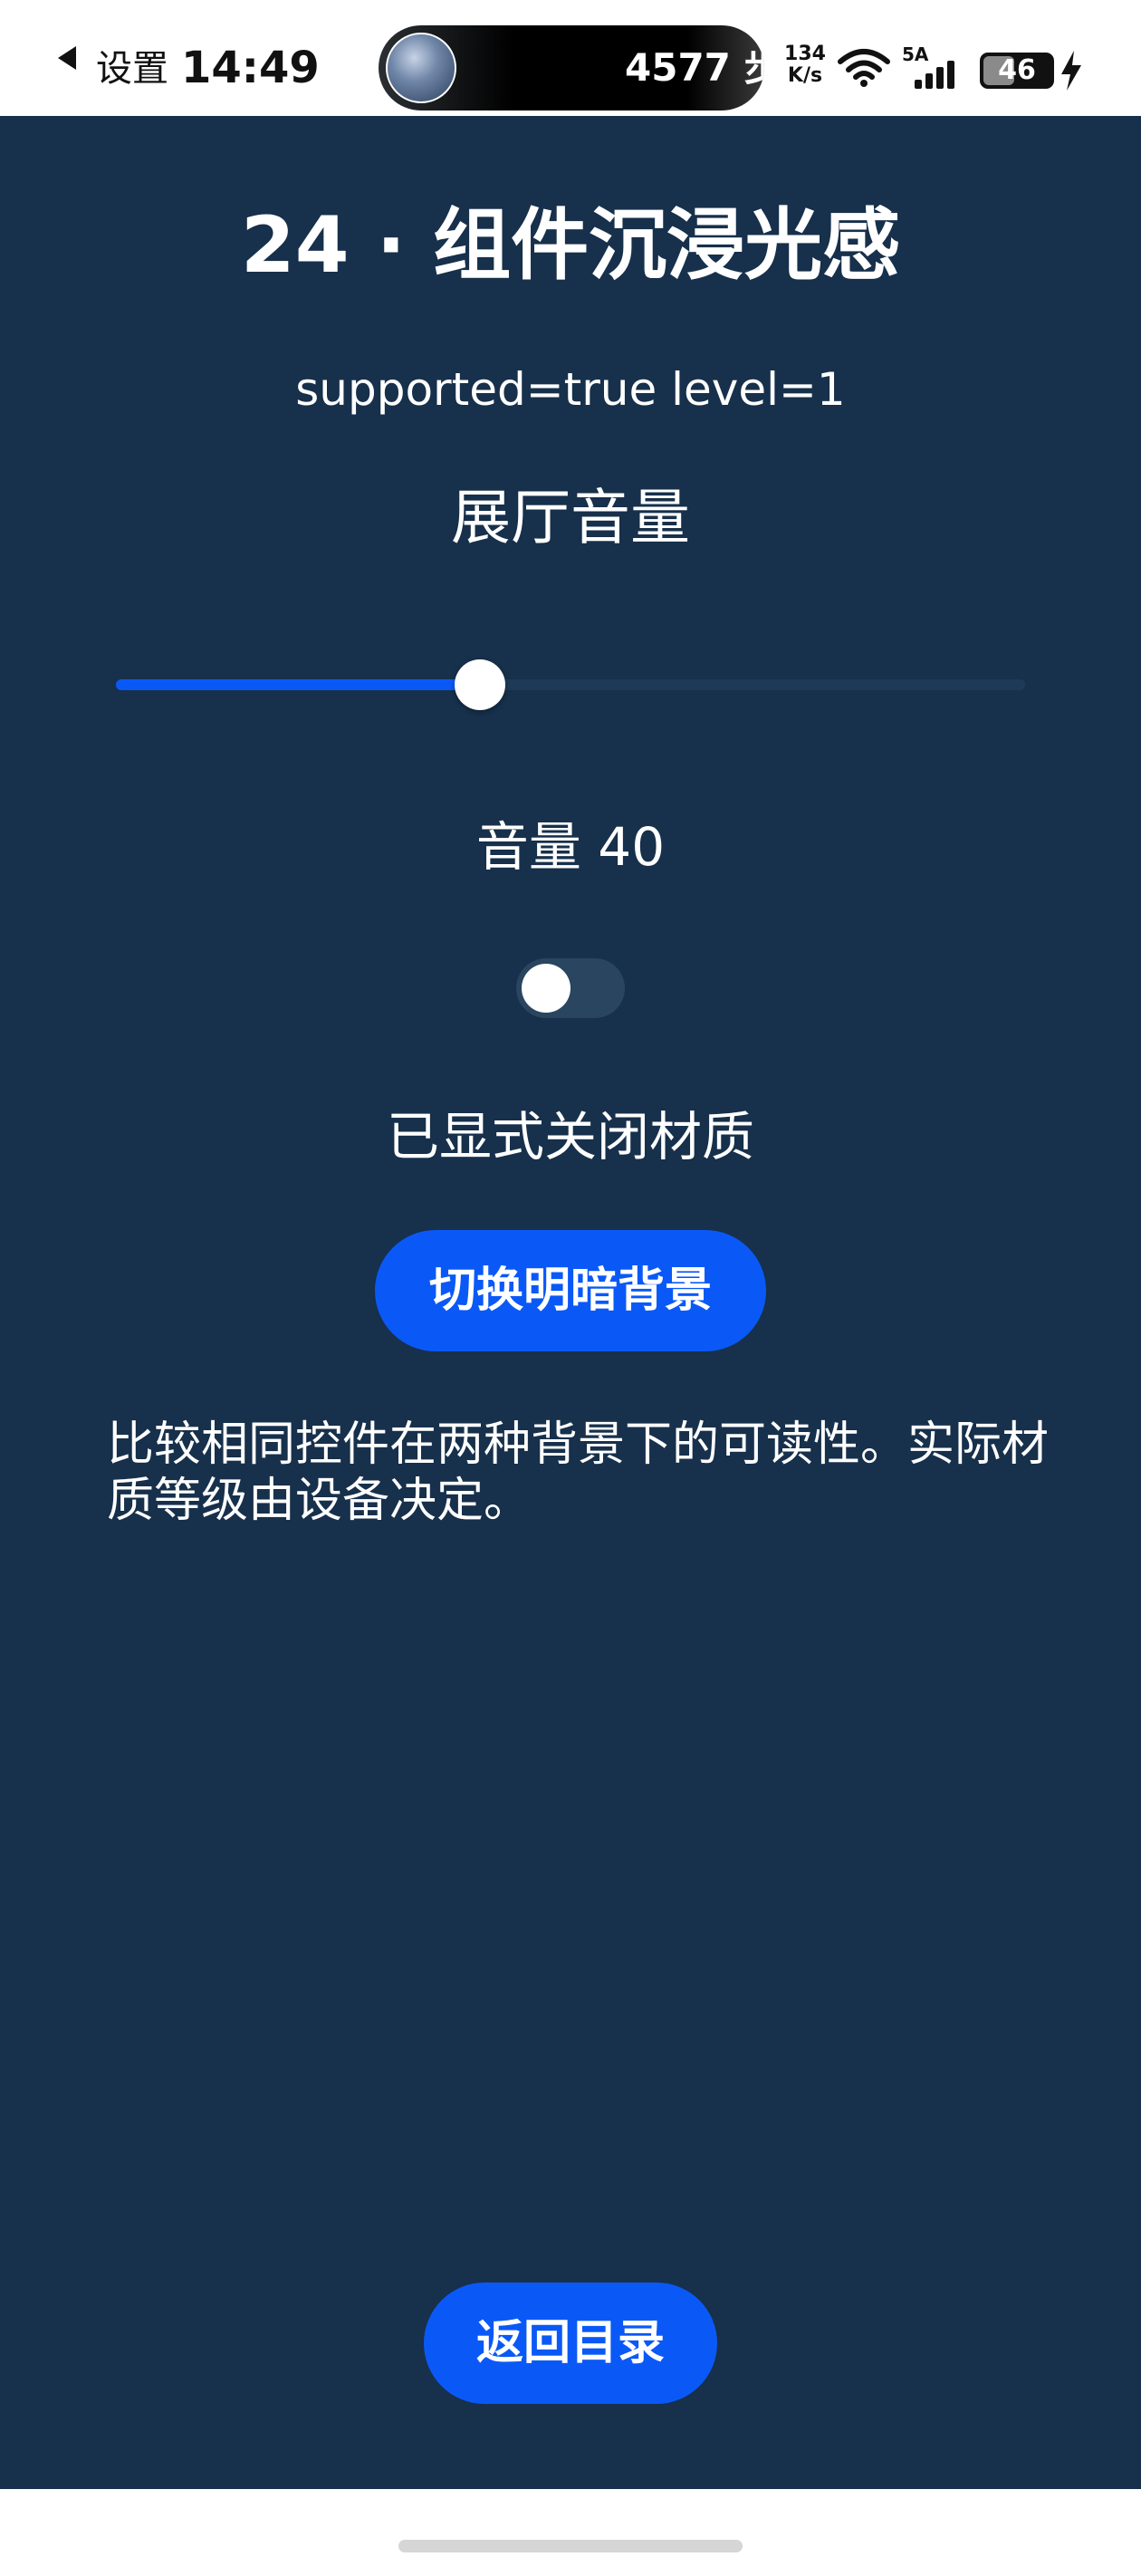  I want to click on volume-slider, so click(570, 685).